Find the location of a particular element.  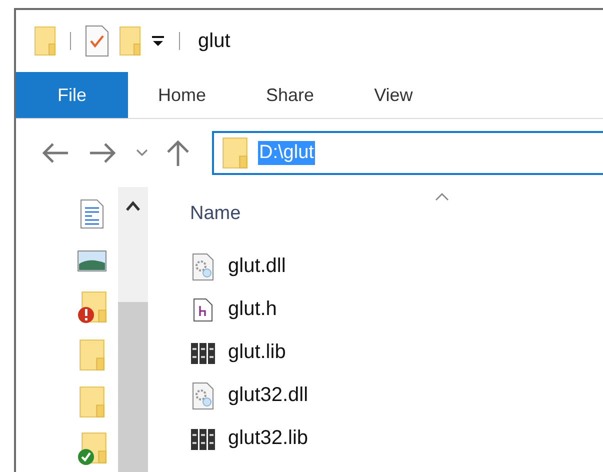

window-title: glut is located at coordinates (214, 41).